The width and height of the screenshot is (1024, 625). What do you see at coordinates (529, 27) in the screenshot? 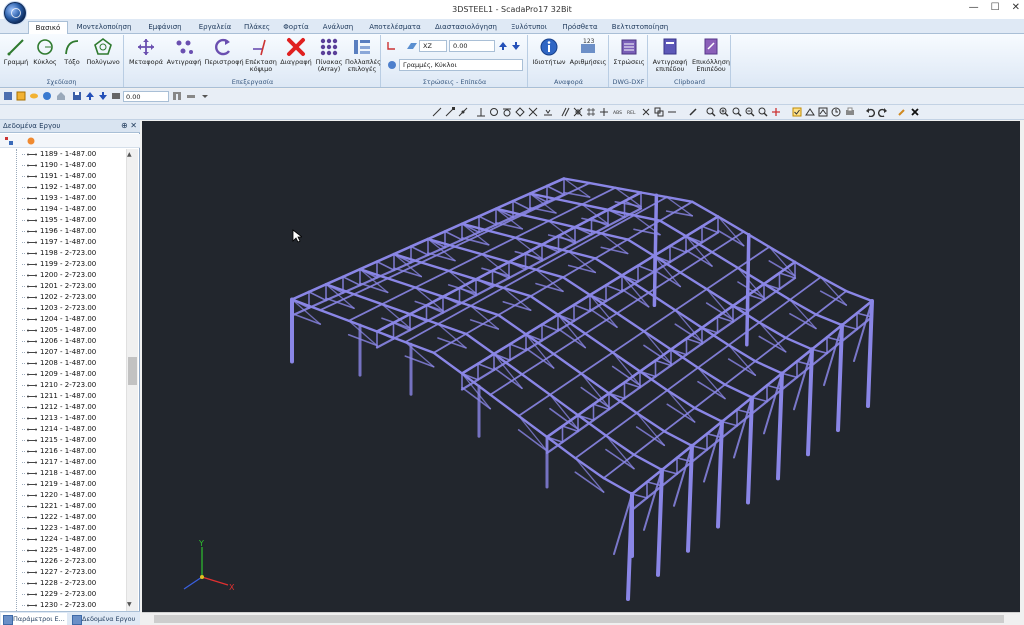
I see `tab-formwork: Ξυλότυποι` at bounding box center [529, 27].